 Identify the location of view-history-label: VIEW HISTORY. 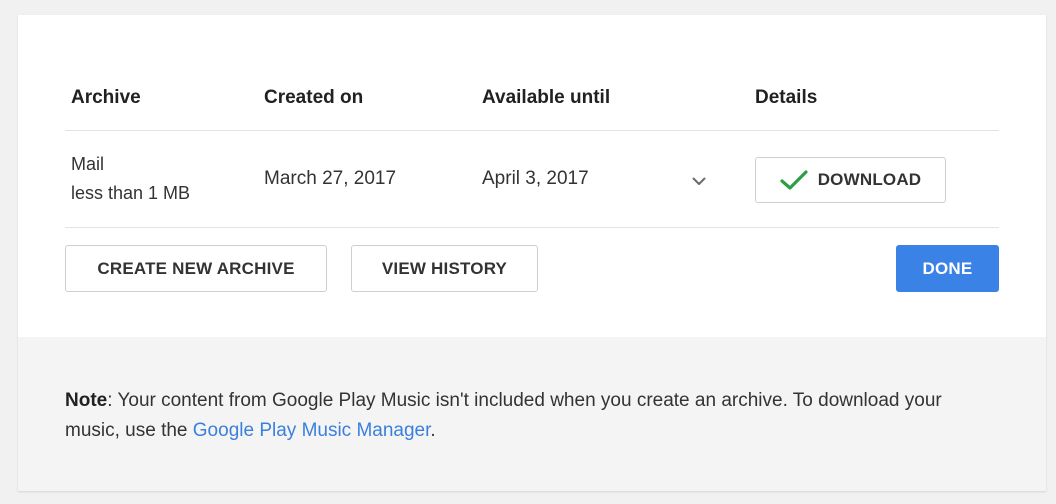
(444, 268).